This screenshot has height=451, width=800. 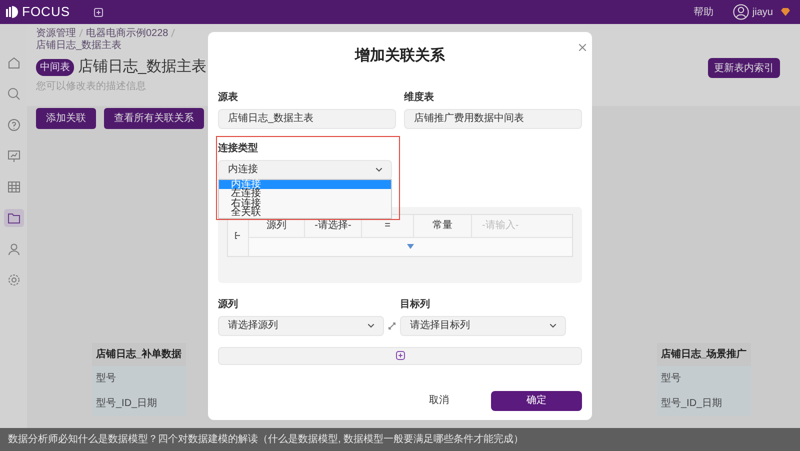 What do you see at coordinates (56, 33) in the screenshot?
I see `breadcrumb-link: 资源管理` at bounding box center [56, 33].